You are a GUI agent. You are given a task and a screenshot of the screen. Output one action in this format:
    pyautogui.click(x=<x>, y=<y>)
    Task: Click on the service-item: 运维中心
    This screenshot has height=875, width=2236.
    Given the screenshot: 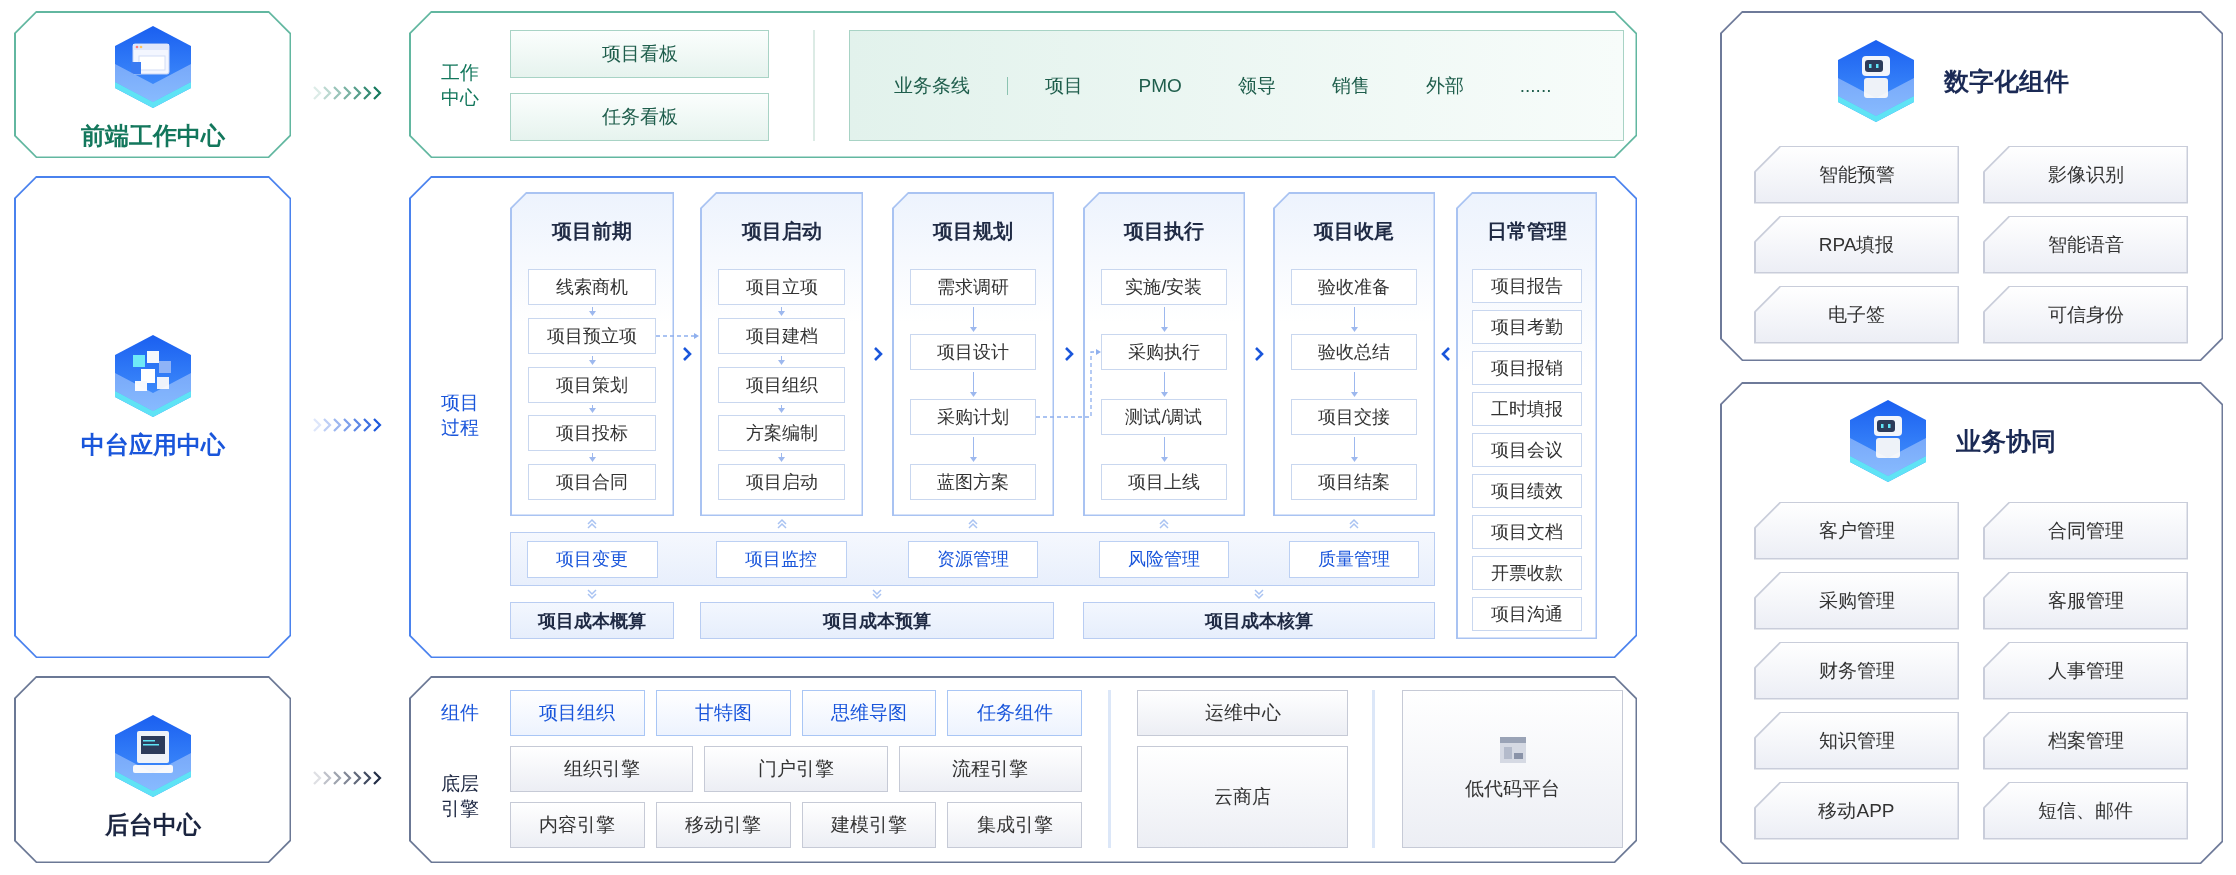 What is the action you would take?
    pyautogui.click(x=1242, y=713)
    